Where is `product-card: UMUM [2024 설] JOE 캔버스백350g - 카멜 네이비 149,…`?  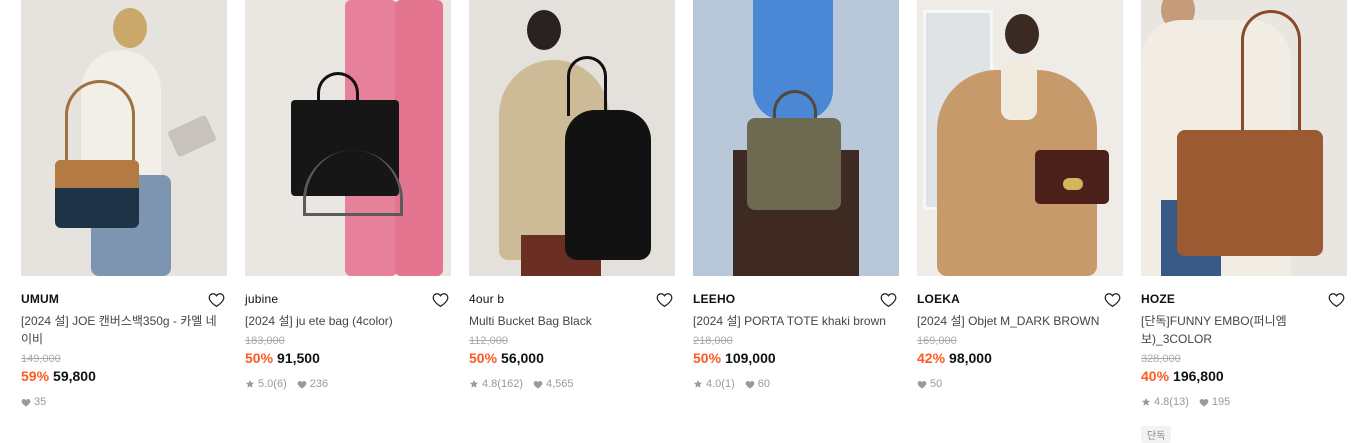 product-card: UMUM [2024 설] JOE 캔버스백350g - 카멜 네이비 149,… is located at coordinates (124, 204).